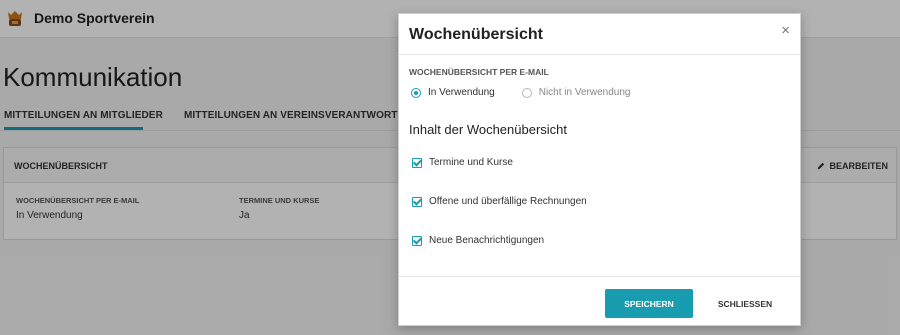 Image resolution: width=900 pixels, height=335 pixels. What do you see at coordinates (745, 303) in the screenshot?
I see `close-button: SCHLIESSEN` at bounding box center [745, 303].